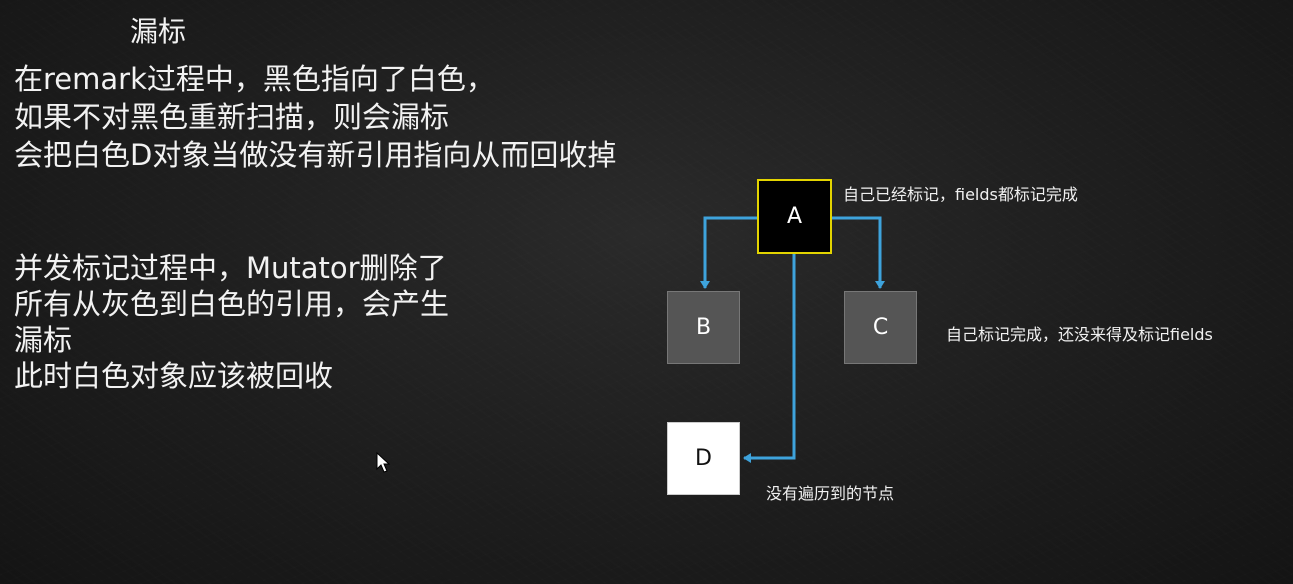 This screenshot has height=584, width=1293. I want to click on node-a-black: A, so click(794, 216).